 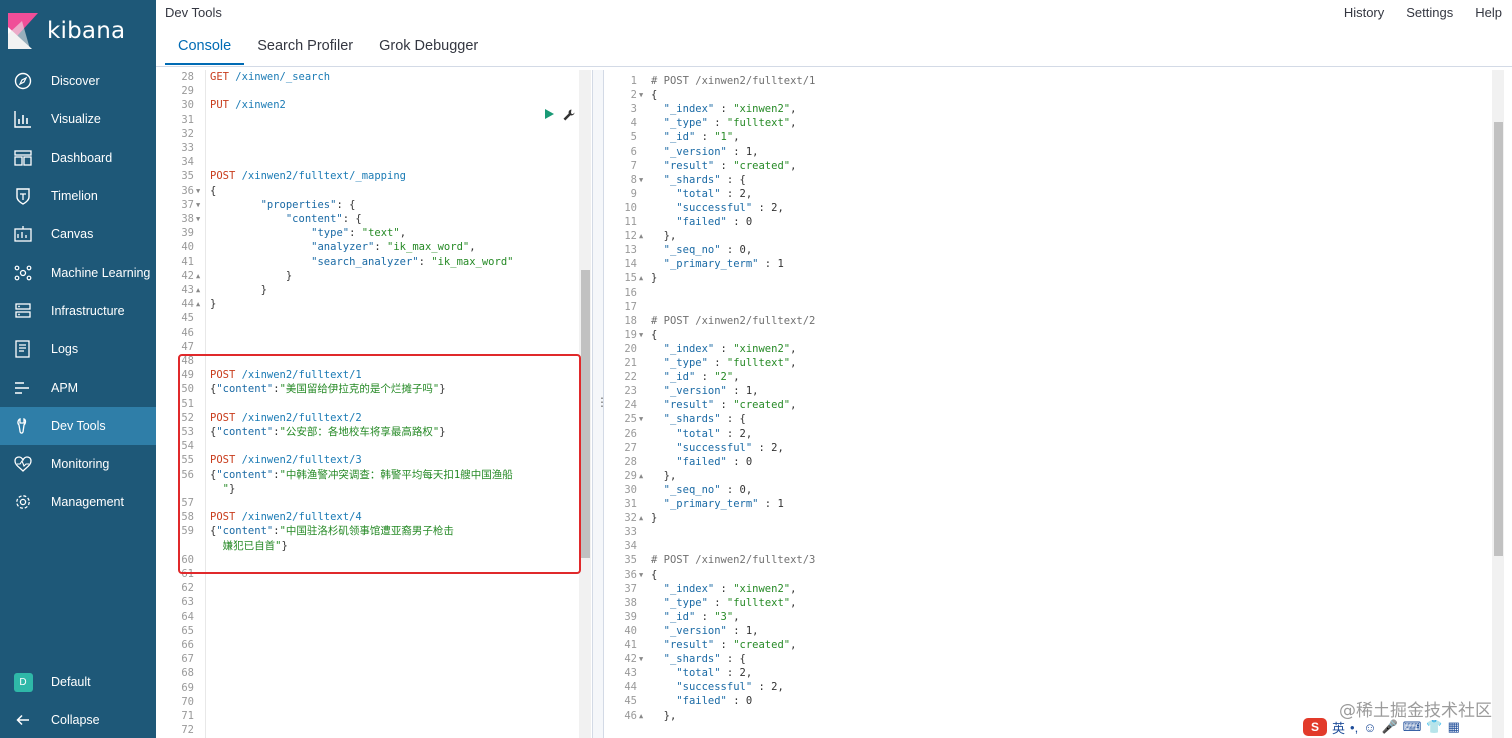 What do you see at coordinates (630, 504) in the screenshot?
I see `line-number: 31` at bounding box center [630, 504].